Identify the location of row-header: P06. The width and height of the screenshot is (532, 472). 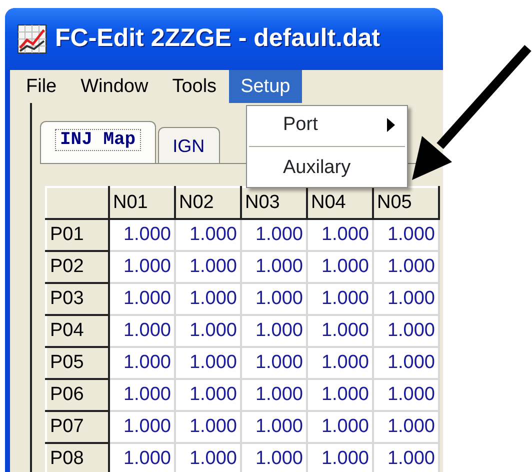
(77, 395).